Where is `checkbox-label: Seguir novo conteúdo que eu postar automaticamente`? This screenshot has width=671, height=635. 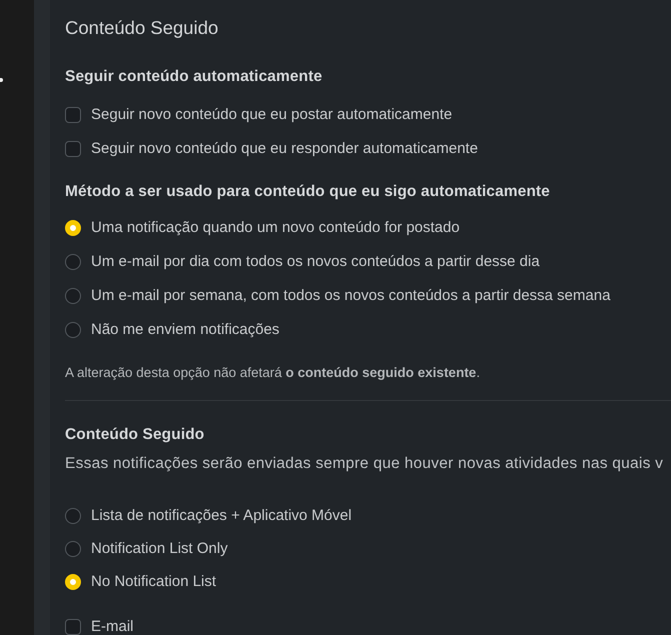
checkbox-label: Seguir novo conteúdo que eu postar automaticamente is located at coordinates (271, 115).